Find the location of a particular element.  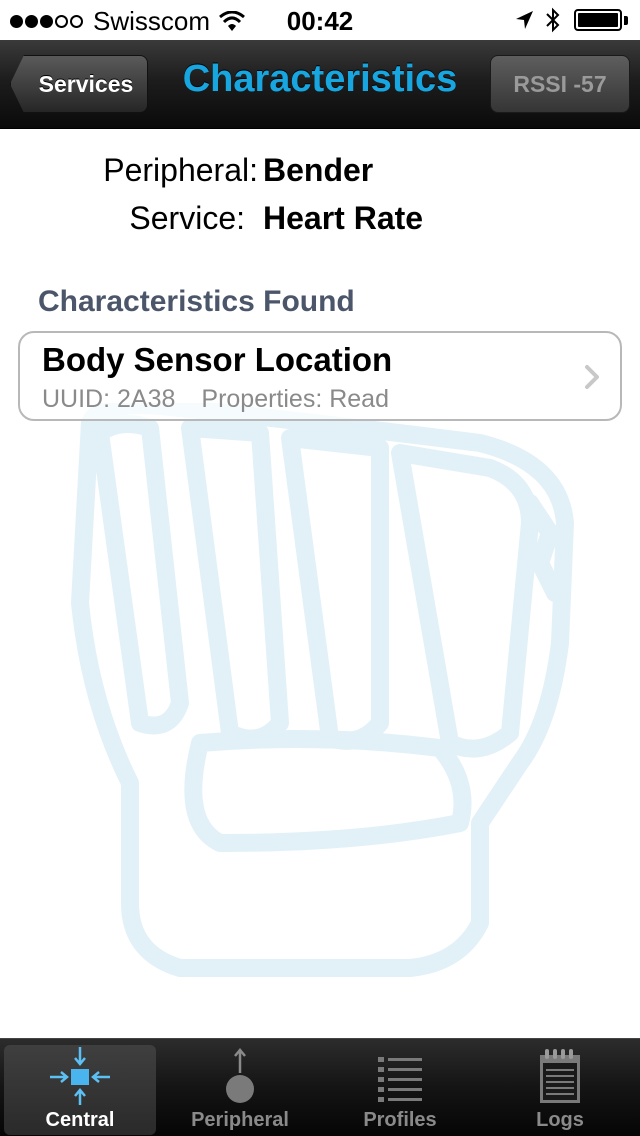

location-arrow-icon is located at coordinates (524, 20).